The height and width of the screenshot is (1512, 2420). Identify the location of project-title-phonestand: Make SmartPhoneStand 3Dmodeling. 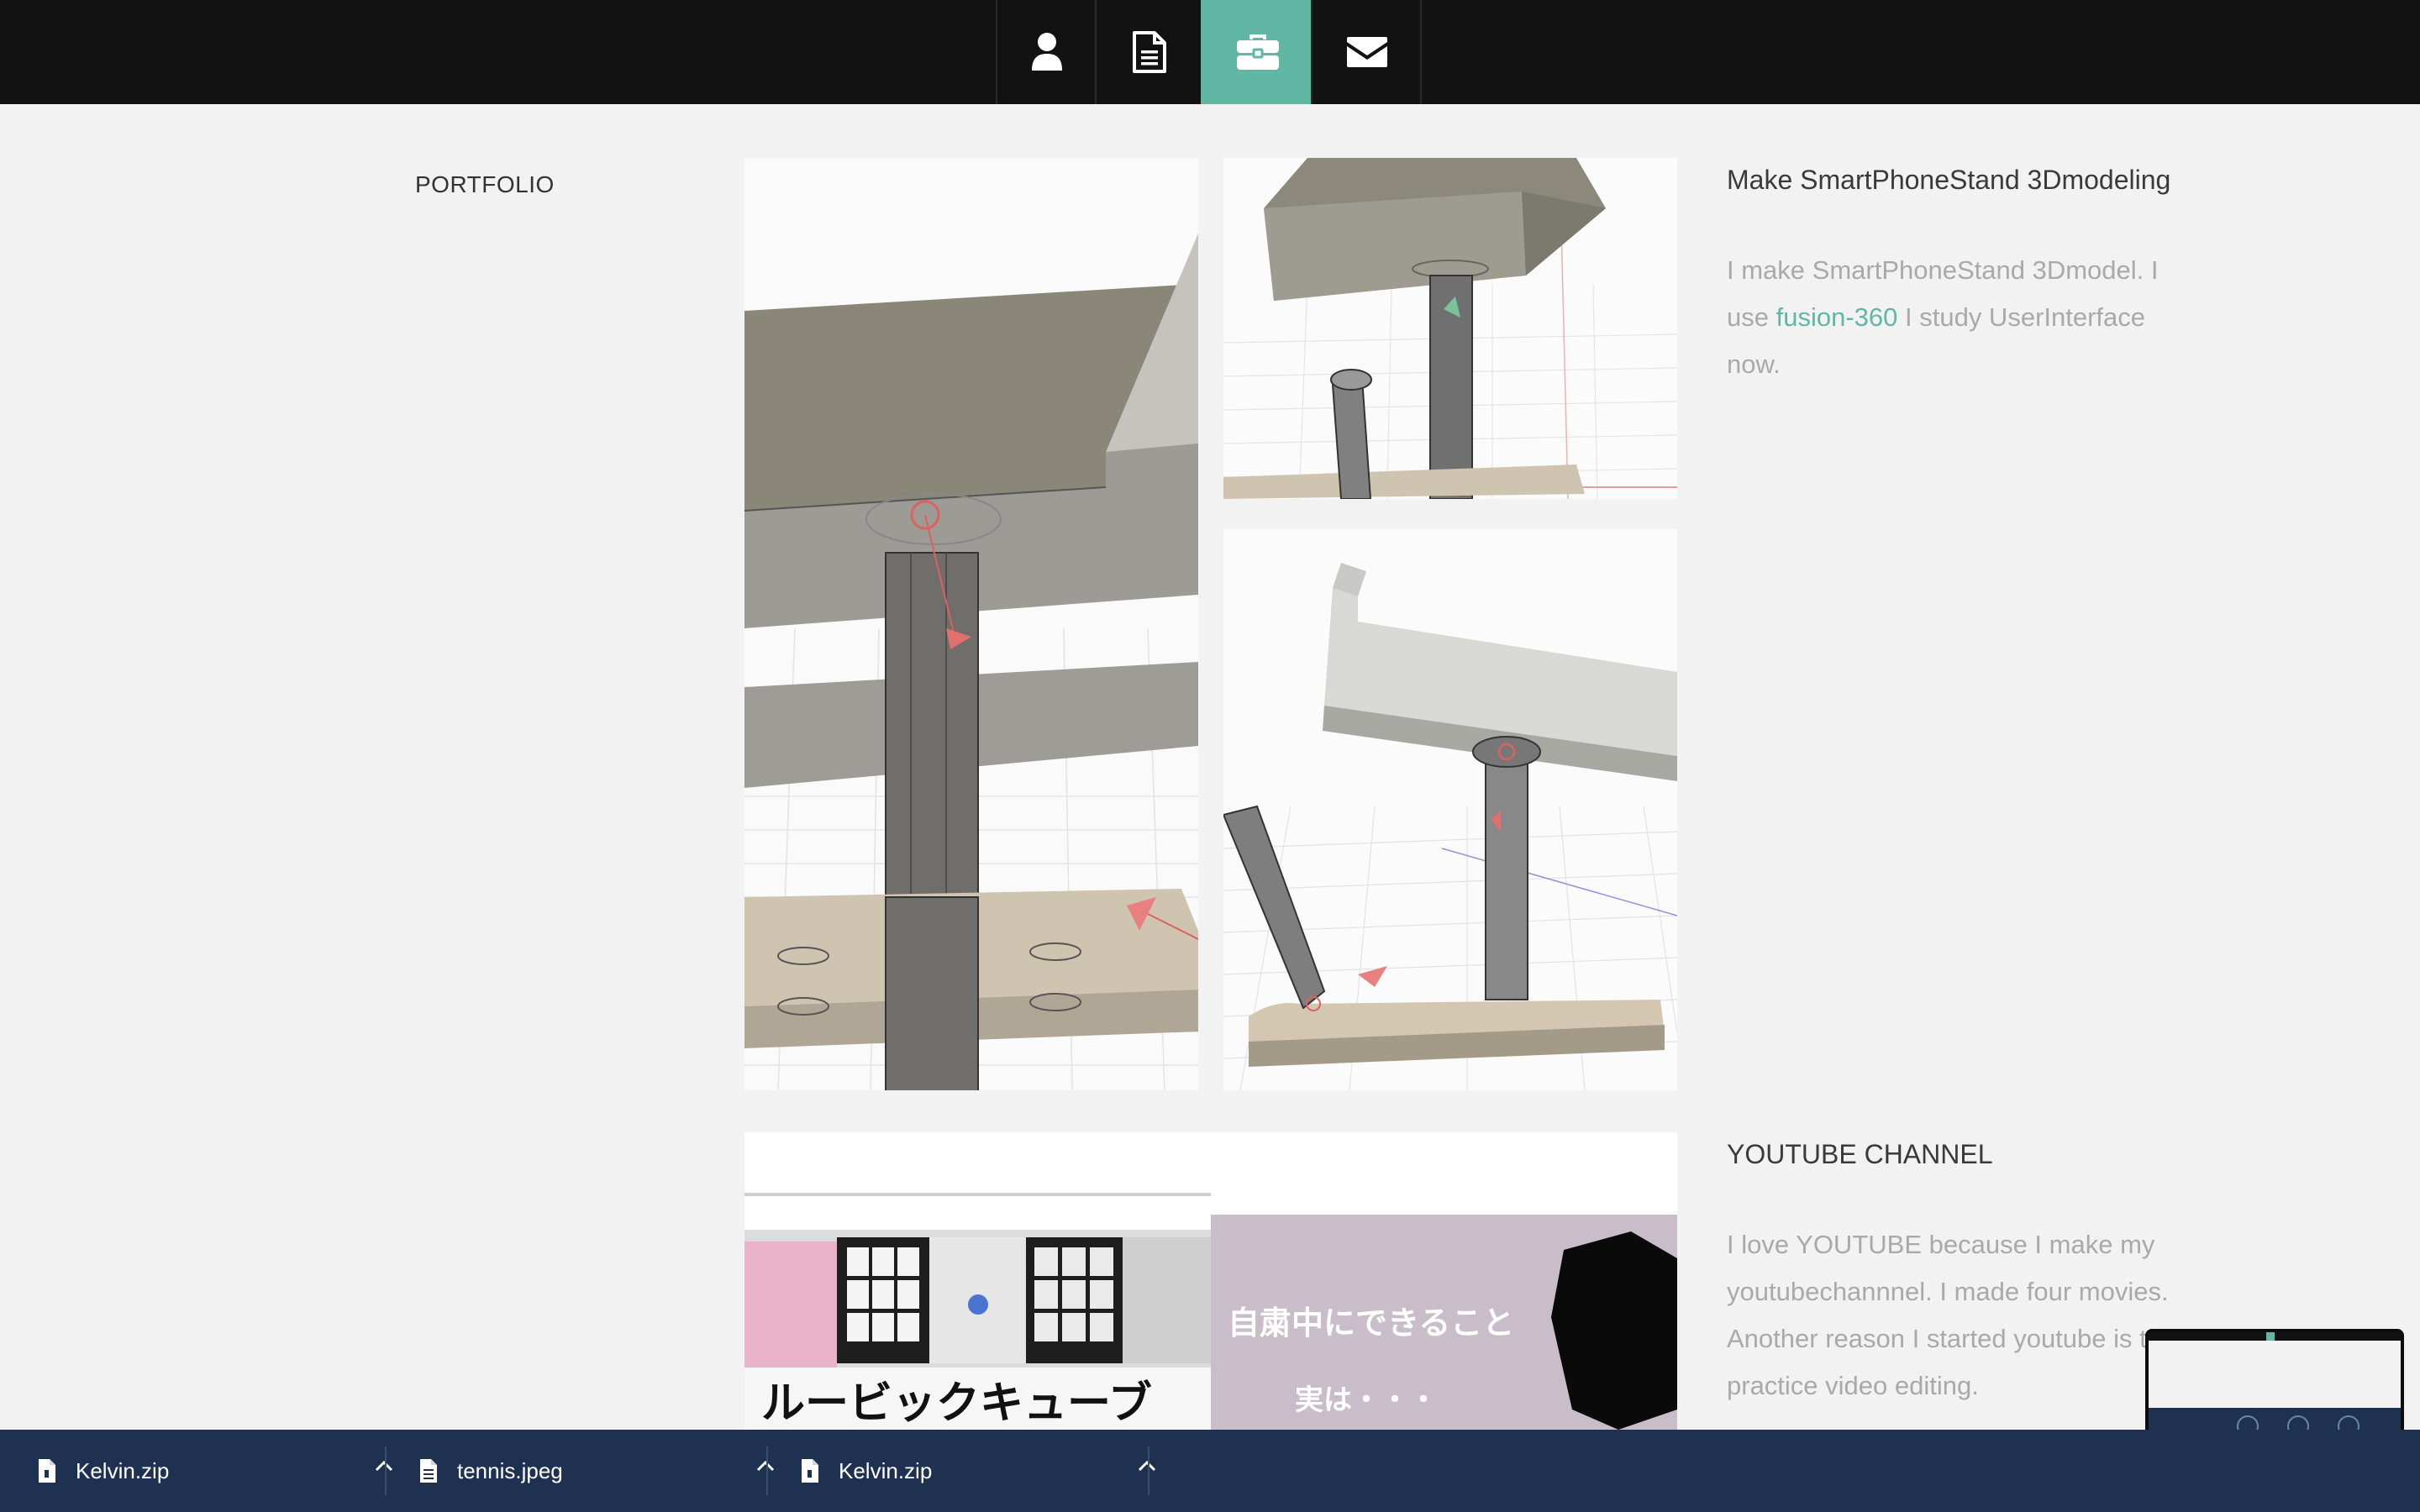
(1949, 180).